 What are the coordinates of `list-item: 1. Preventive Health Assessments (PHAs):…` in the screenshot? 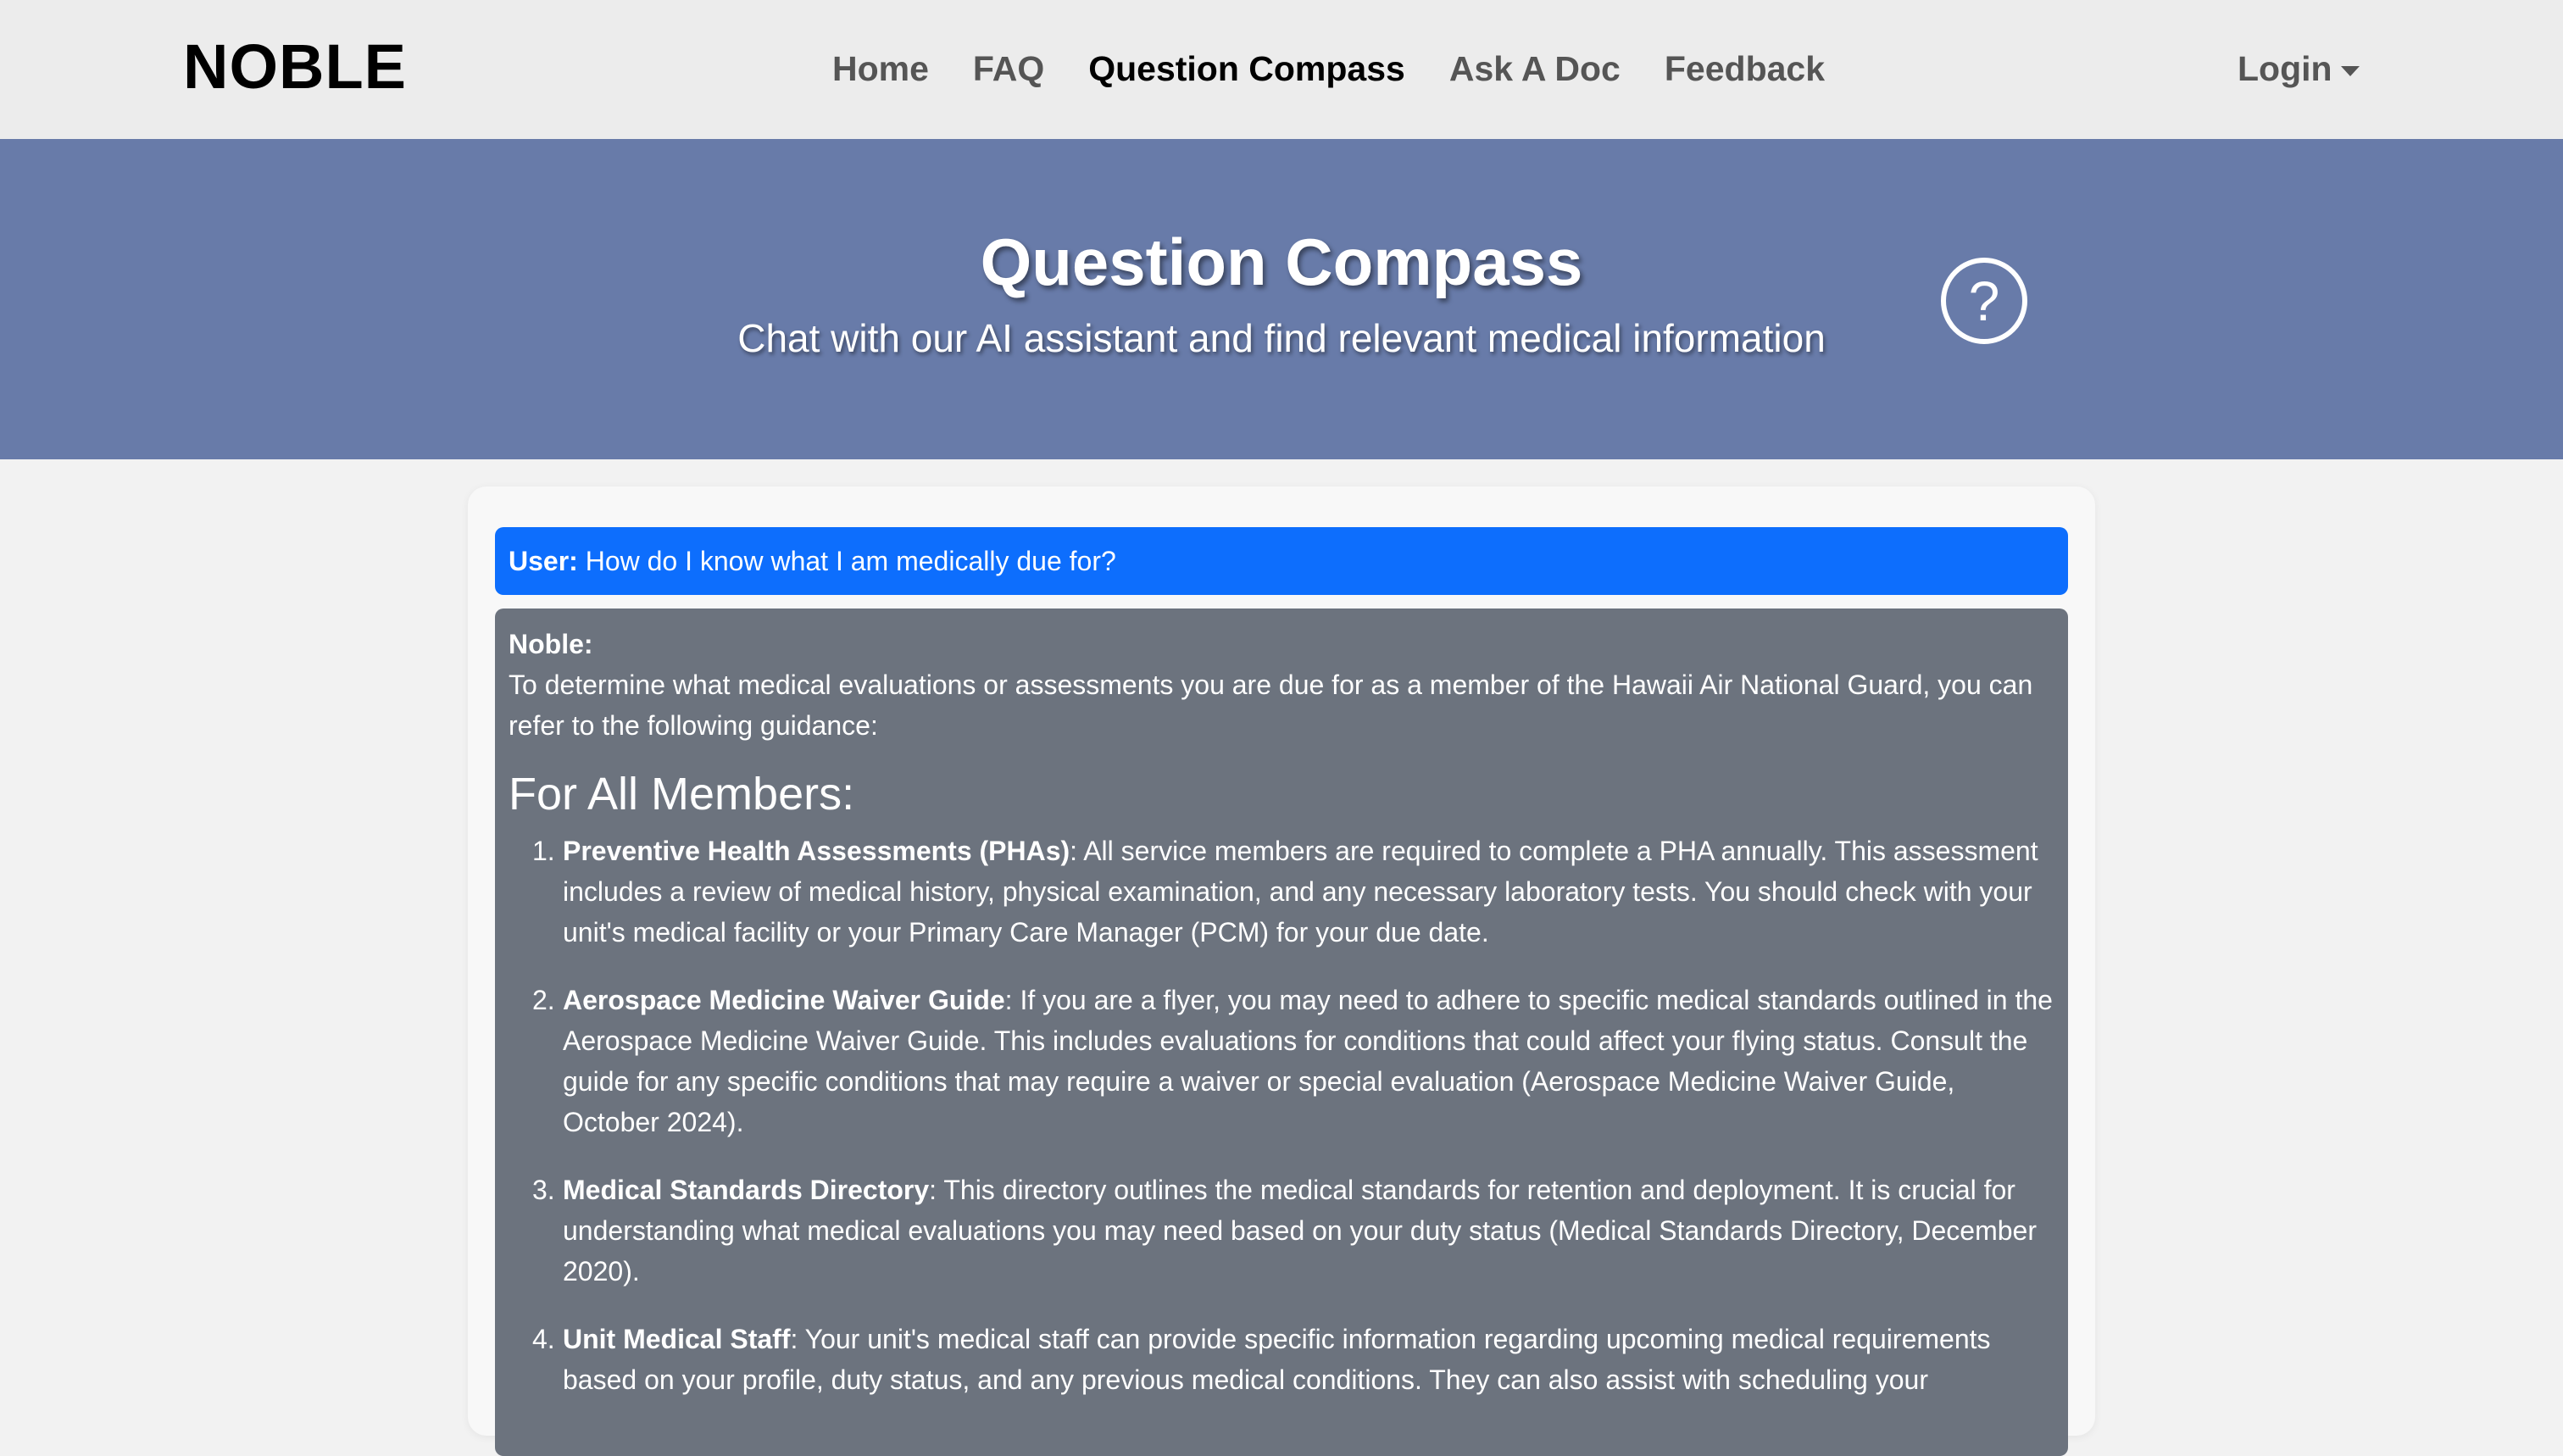 It's located at (1281, 892).